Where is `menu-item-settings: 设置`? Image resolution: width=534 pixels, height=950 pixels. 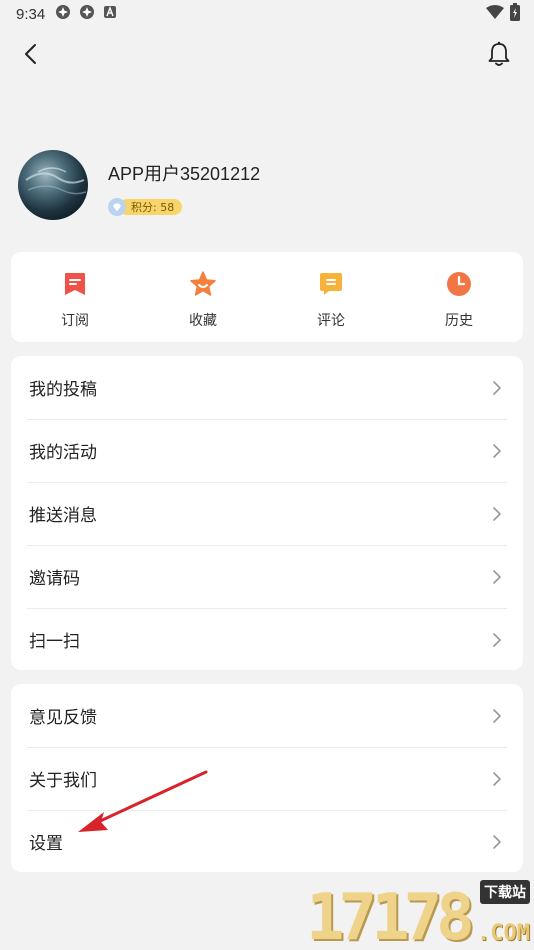
menu-item-settings: 设置 is located at coordinates (267, 841).